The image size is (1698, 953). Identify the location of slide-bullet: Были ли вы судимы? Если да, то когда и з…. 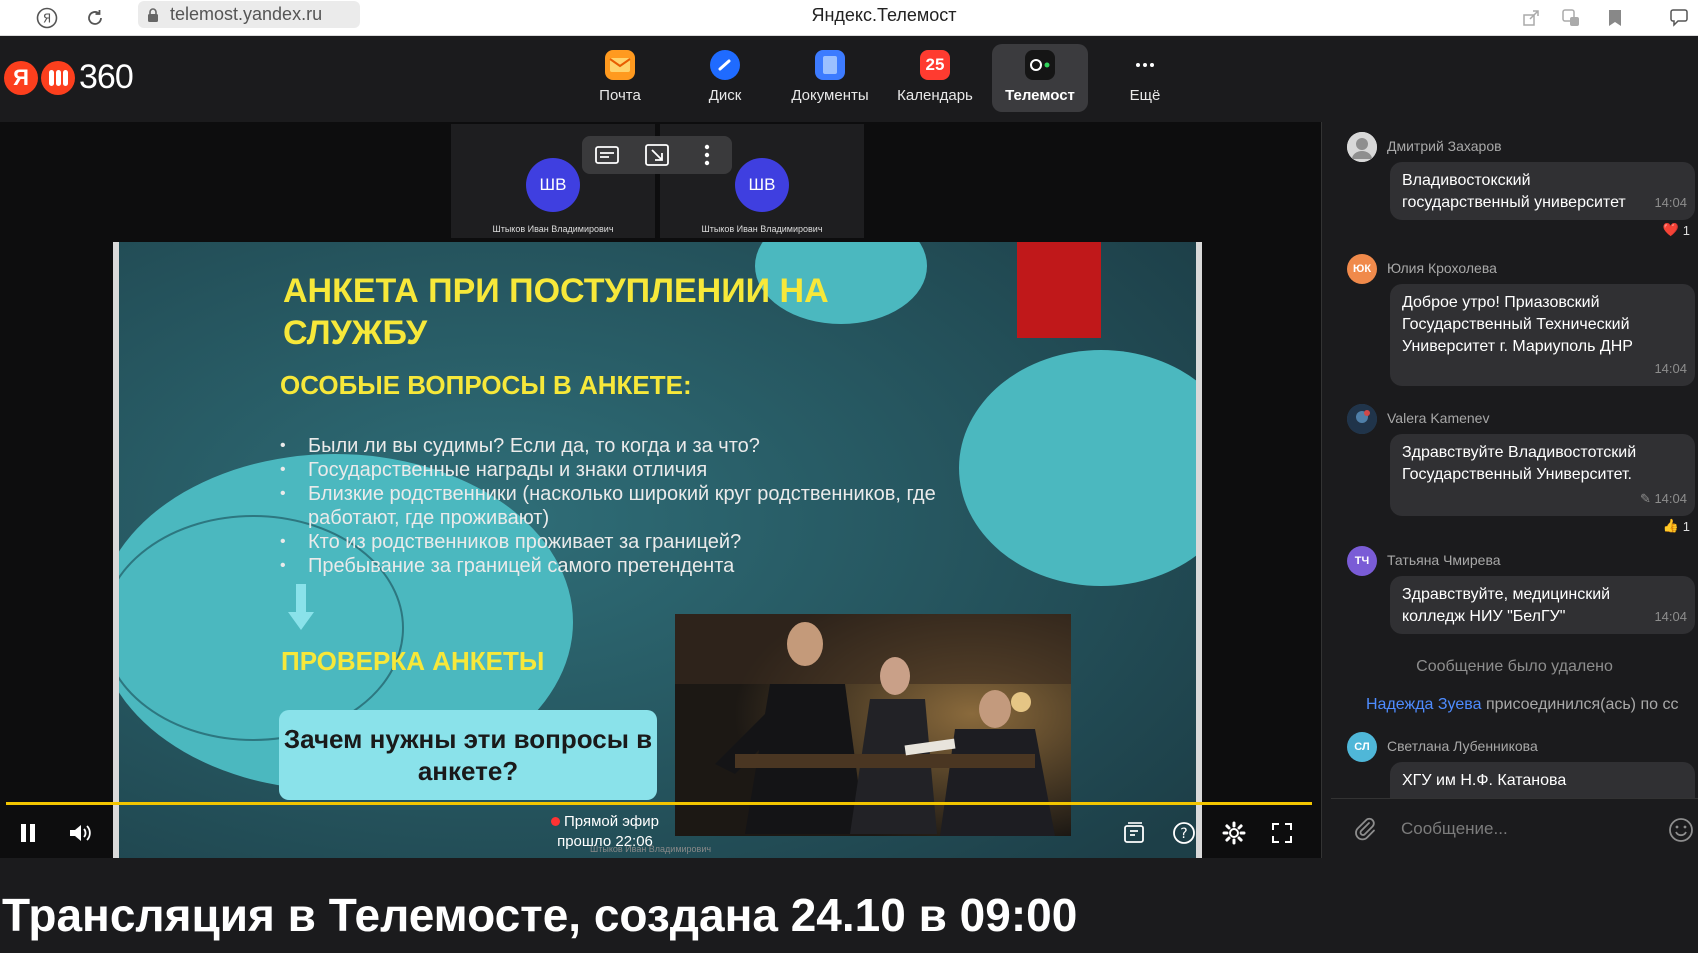
(648, 446).